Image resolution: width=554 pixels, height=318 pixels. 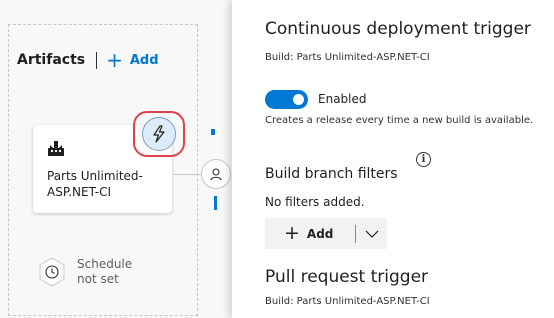 What do you see at coordinates (95, 184) in the screenshot?
I see `artifact-name: Parts Unlimited-ASP.NET-CI` at bounding box center [95, 184].